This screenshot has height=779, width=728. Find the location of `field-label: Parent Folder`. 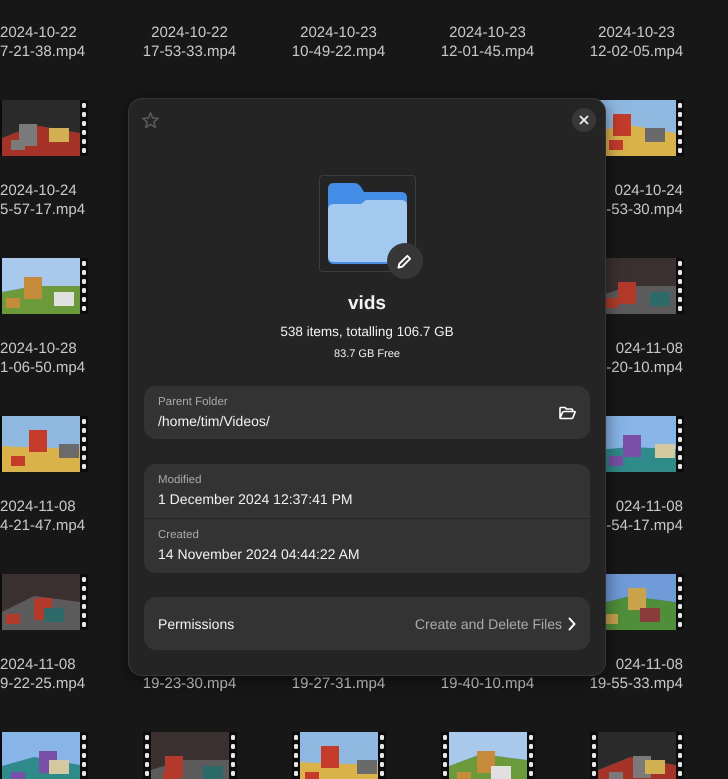

field-label: Parent Folder is located at coordinates (193, 402).